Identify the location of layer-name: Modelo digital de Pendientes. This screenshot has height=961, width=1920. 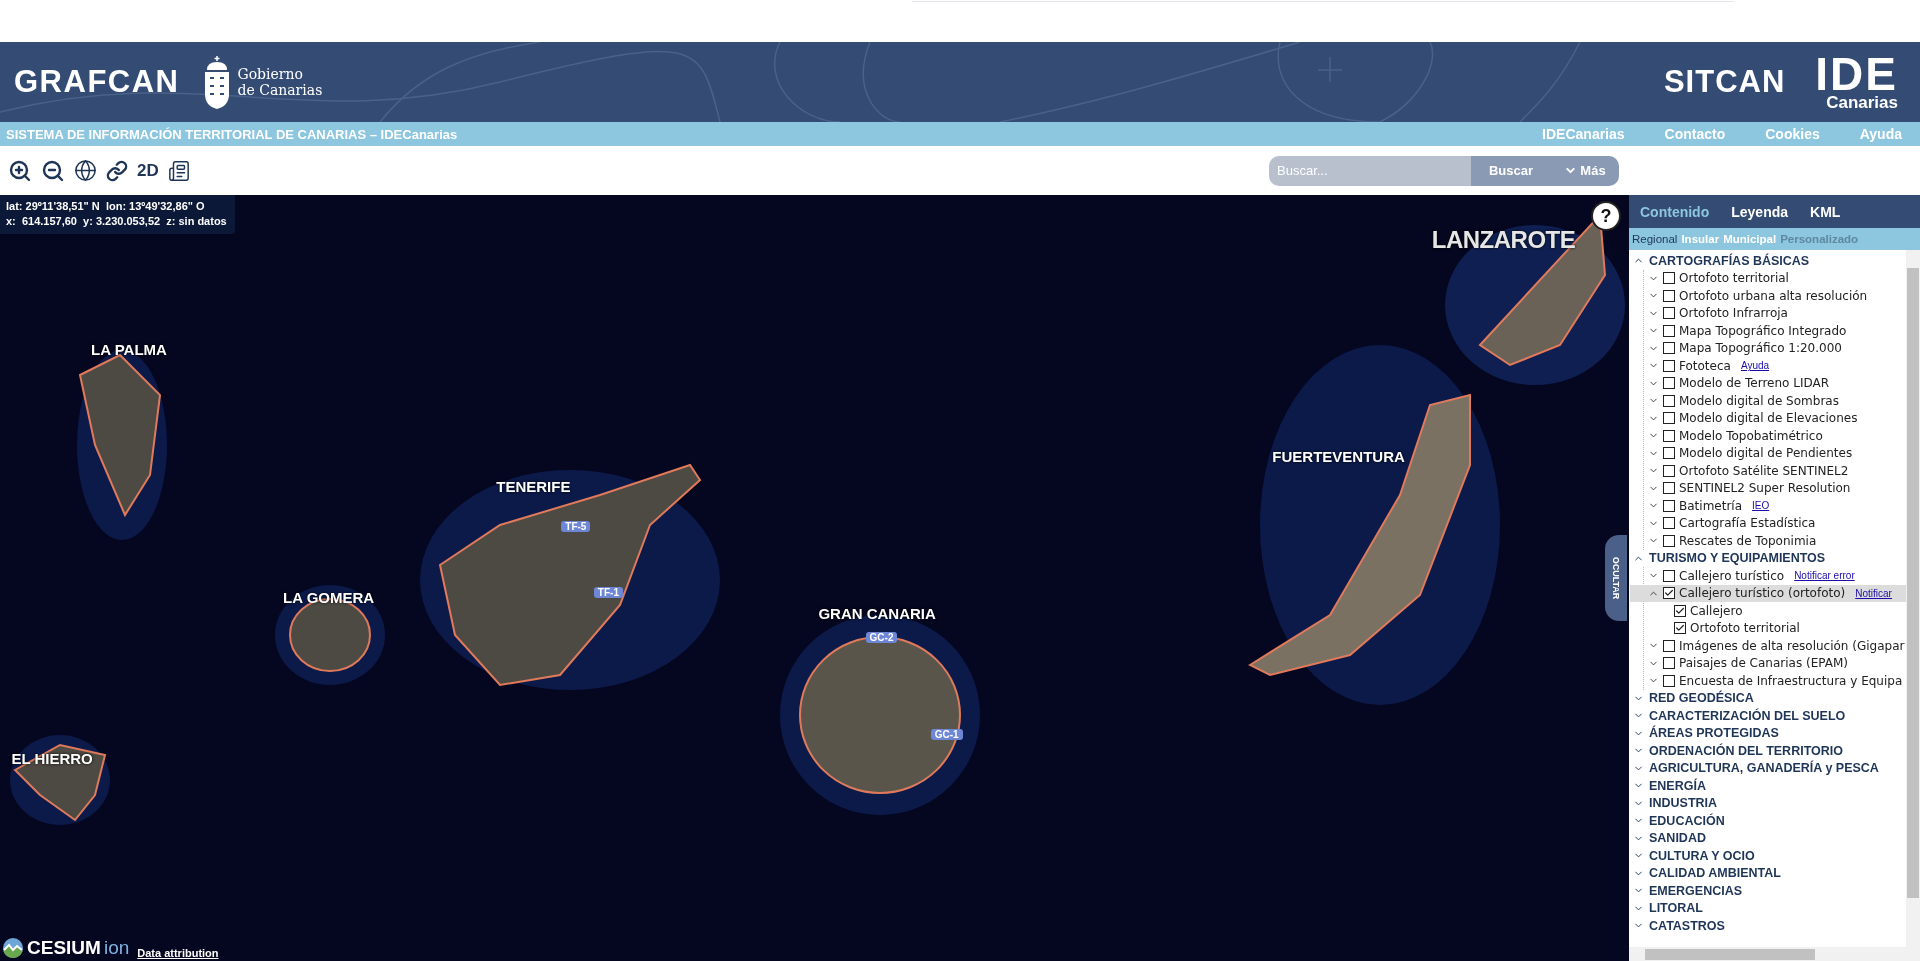
(1766, 453).